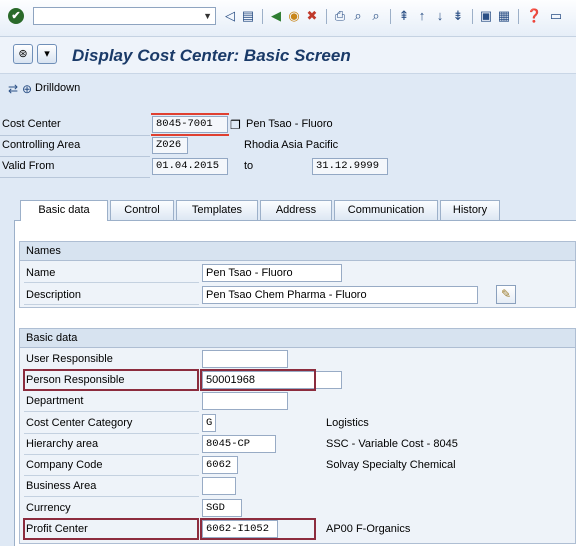 Image resolution: width=576 pixels, height=546 pixels. I want to click on new-session-icon: ▣, so click(486, 16).